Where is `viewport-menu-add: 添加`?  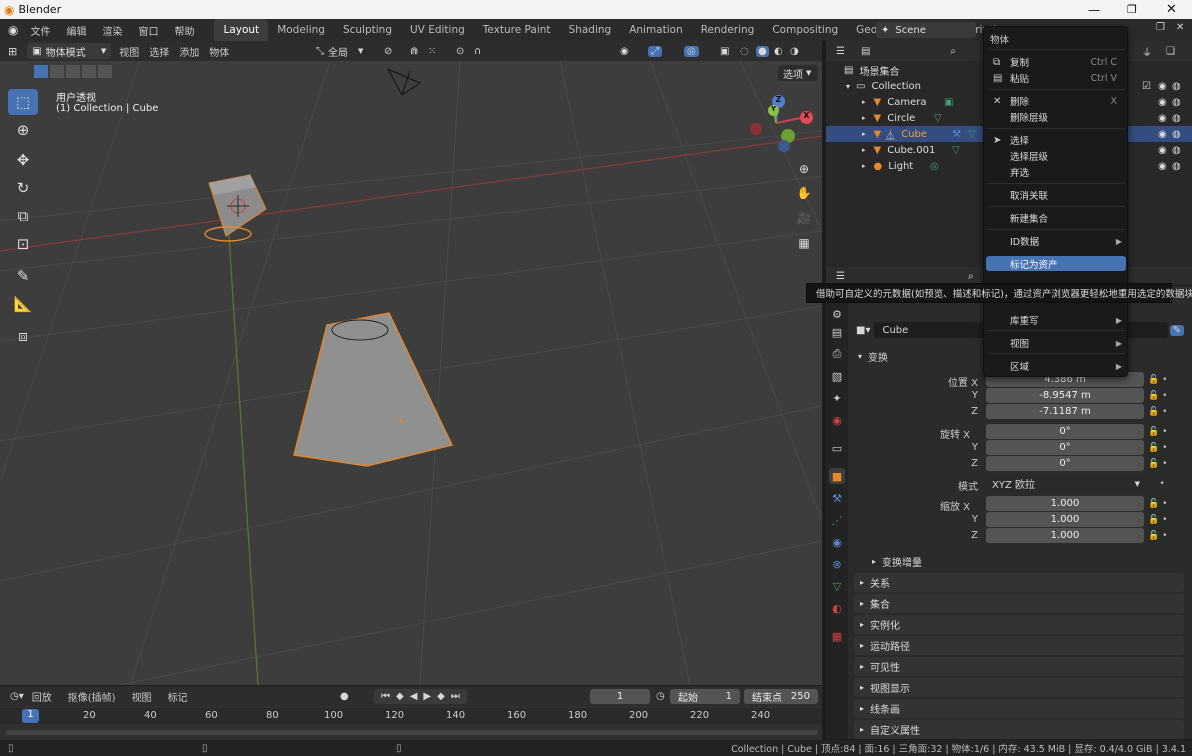
viewport-menu-add: 添加 is located at coordinates (189, 51).